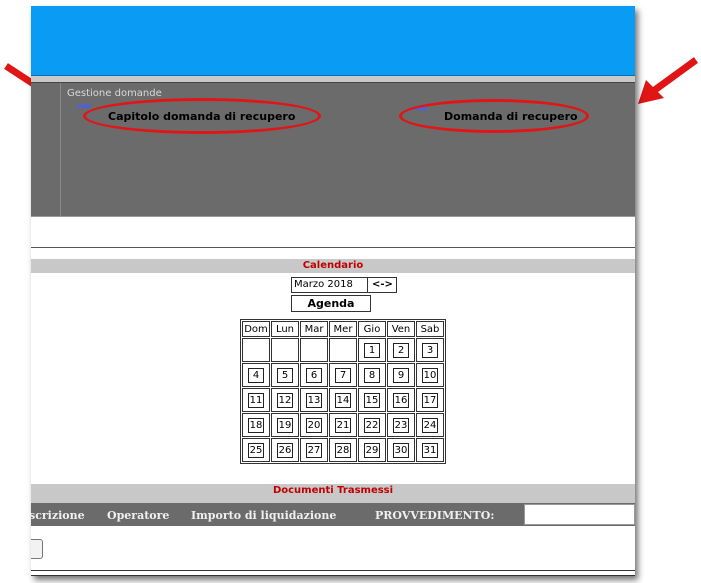 This screenshot has height=583, width=701. I want to click on calendar-day-cell: 4, so click(256, 375).